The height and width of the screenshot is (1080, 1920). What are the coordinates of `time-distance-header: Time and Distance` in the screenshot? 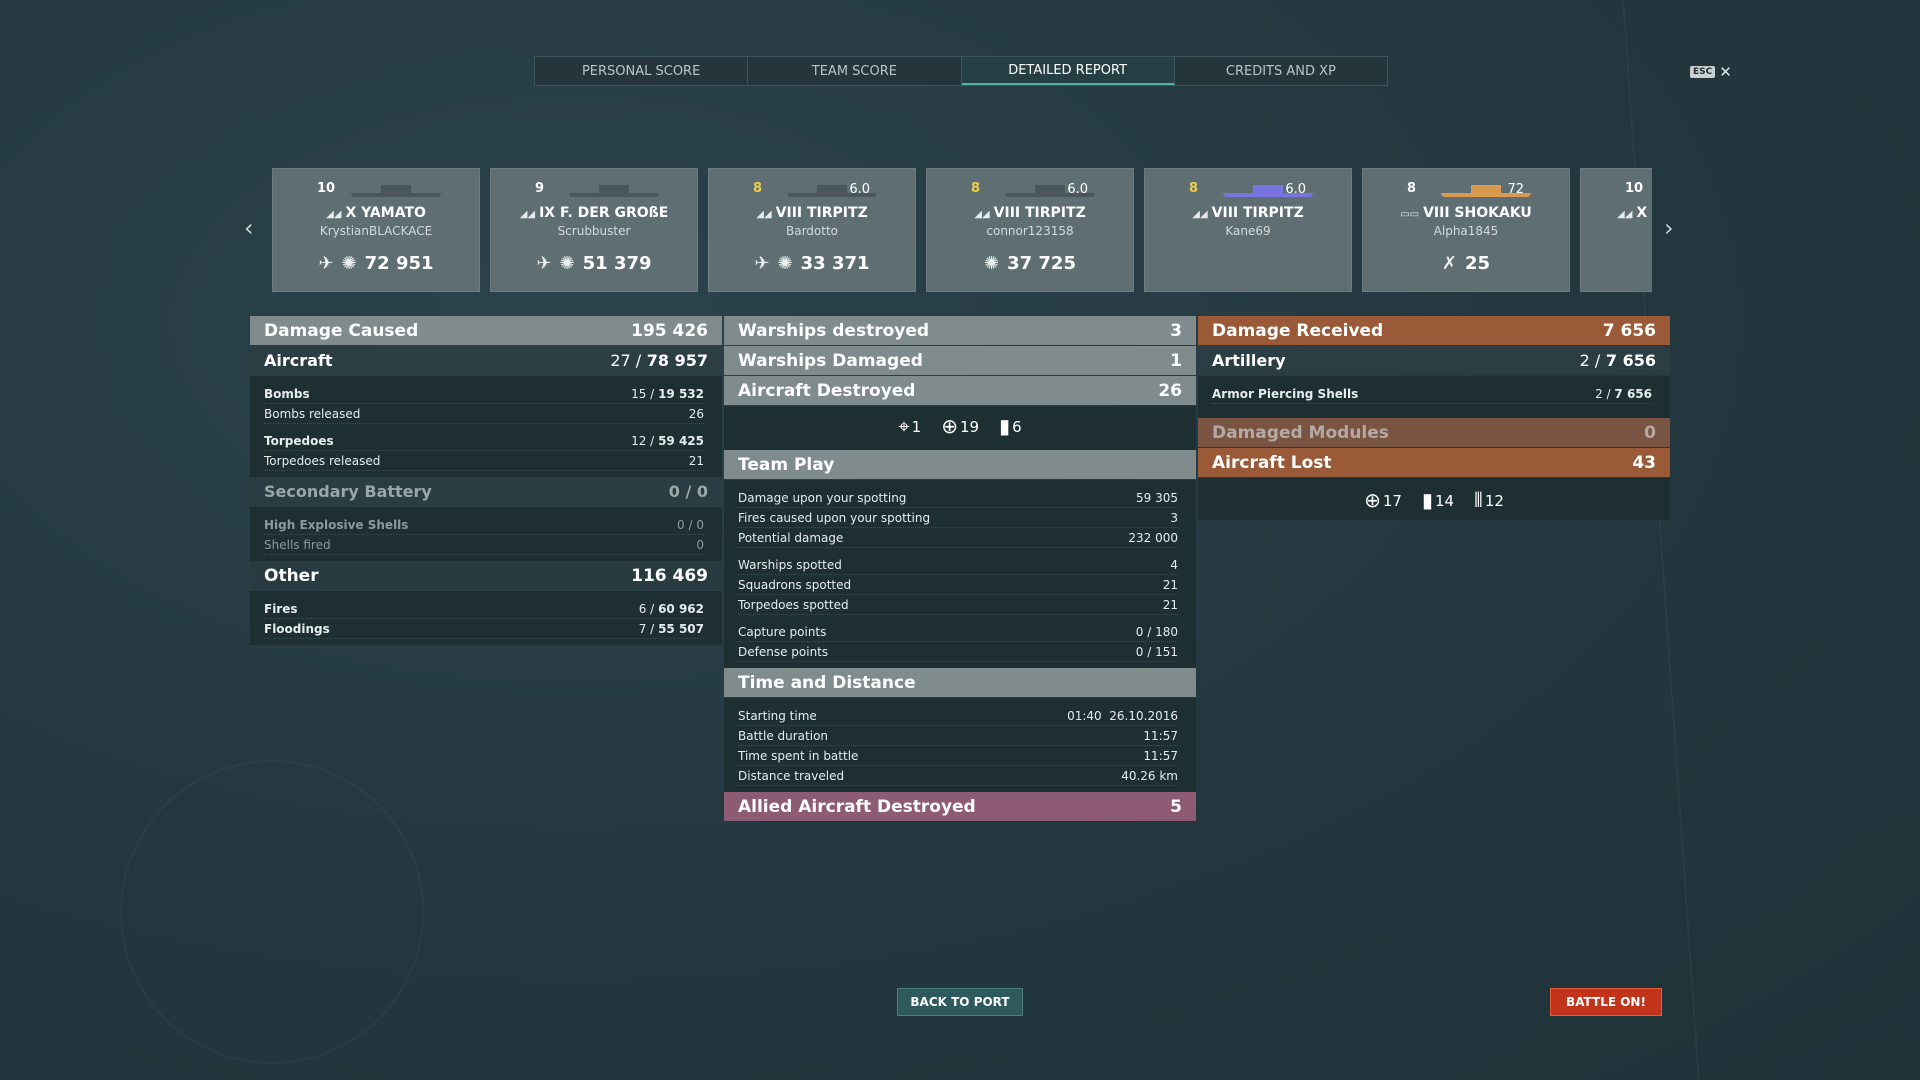 It's located at (960, 682).